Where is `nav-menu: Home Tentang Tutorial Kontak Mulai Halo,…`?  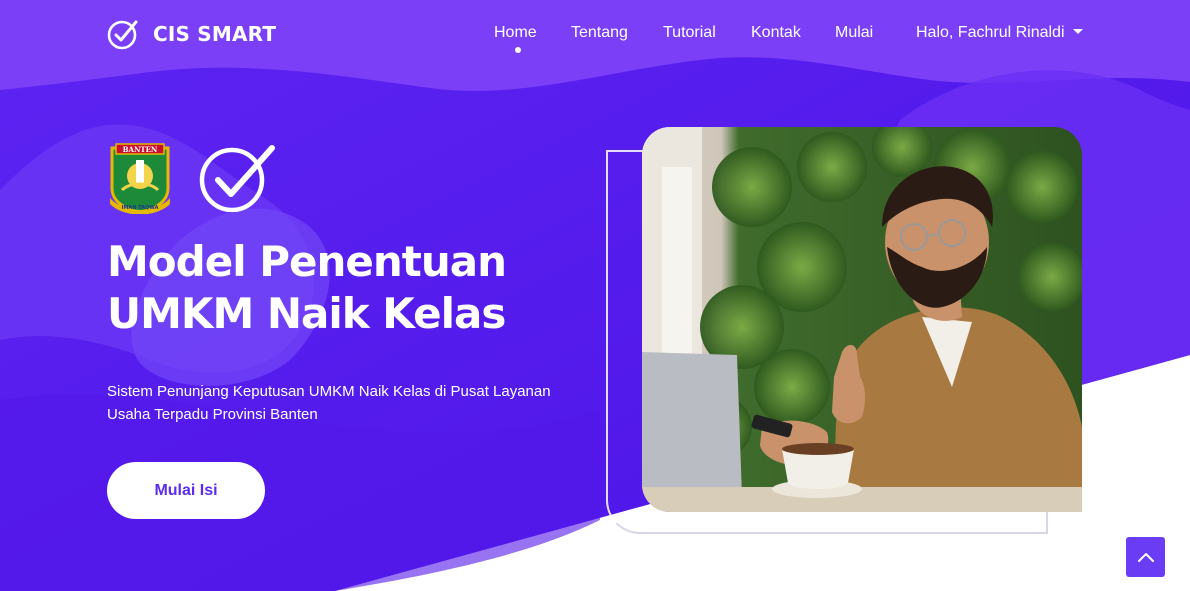 nav-menu: Home Tentang Tutorial Kontak Mulai Halo,… is located at coordinates (595, 39).